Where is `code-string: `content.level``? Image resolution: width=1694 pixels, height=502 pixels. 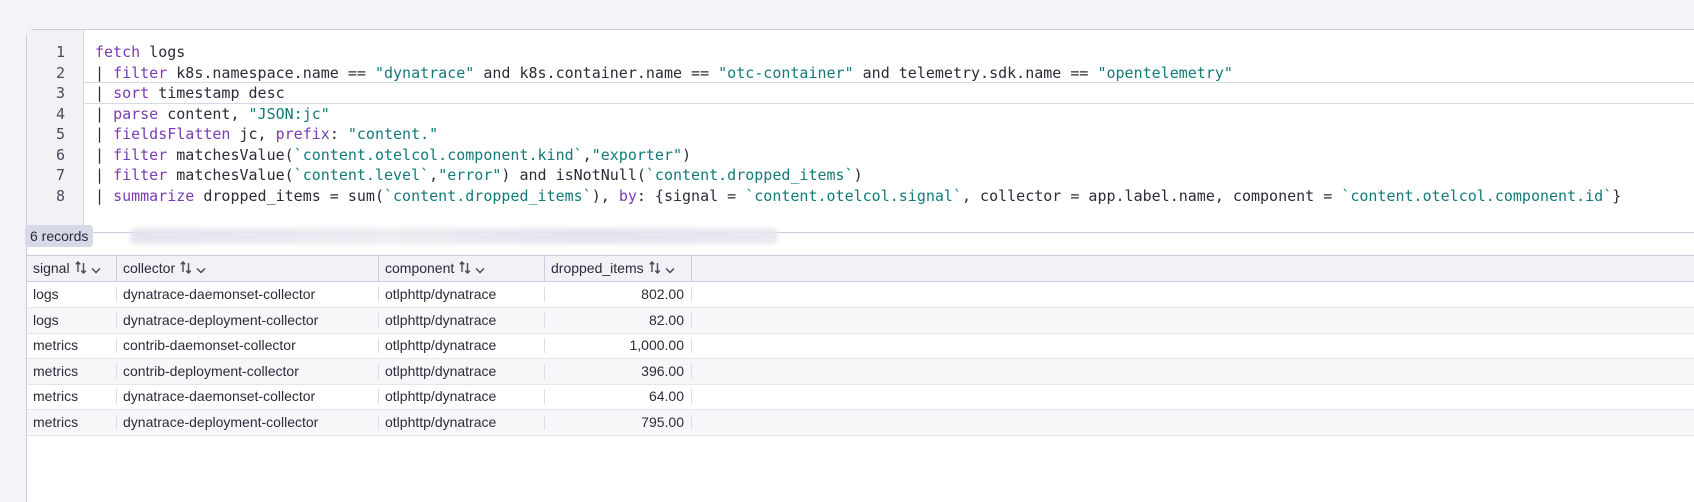 code-string: `content.level` is located at coordinates (361, 175).